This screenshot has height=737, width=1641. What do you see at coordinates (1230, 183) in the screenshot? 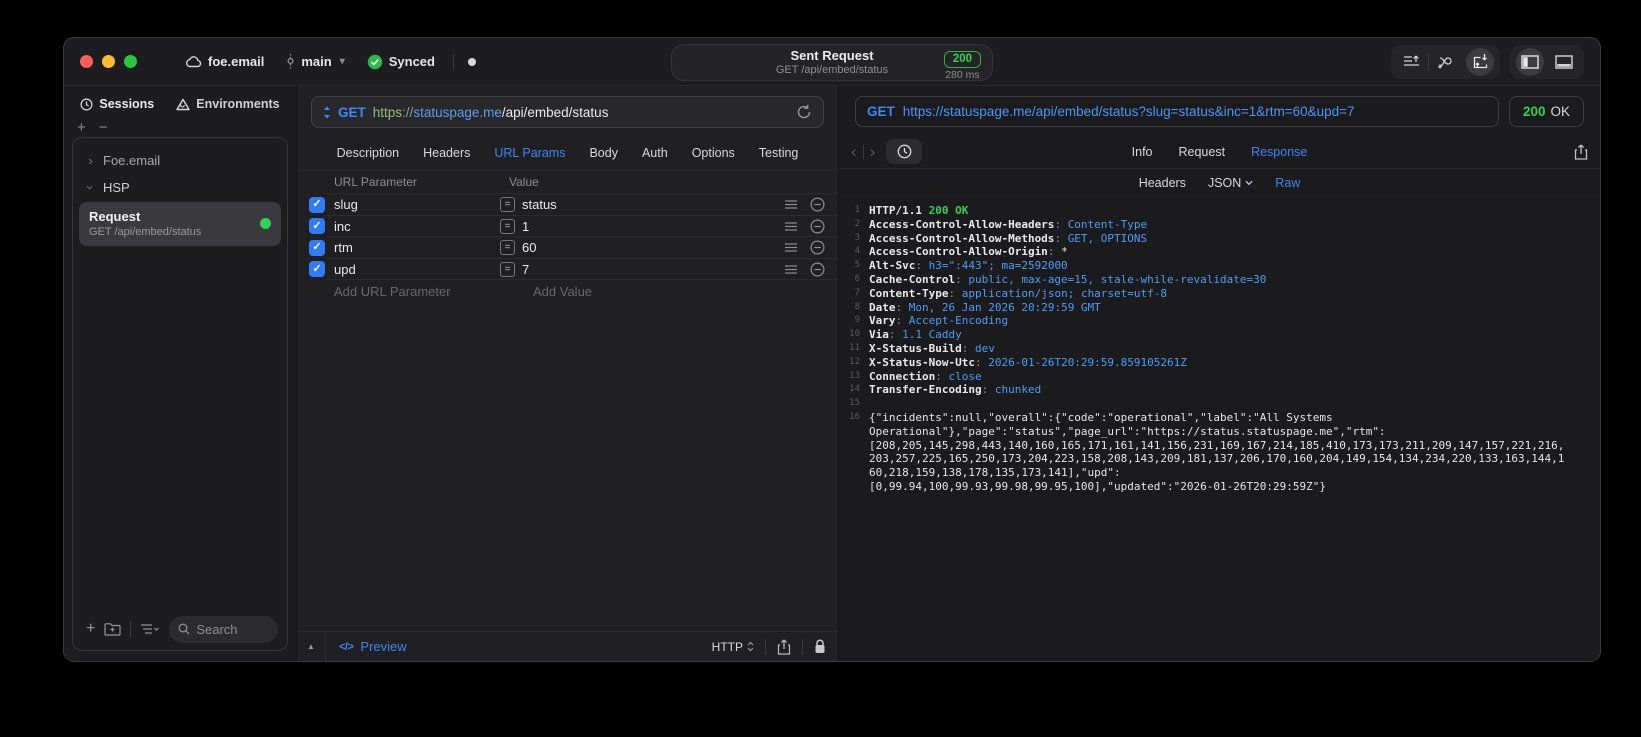
I see `response-subtab-json: JSON` at bounding box center [1230, 183].